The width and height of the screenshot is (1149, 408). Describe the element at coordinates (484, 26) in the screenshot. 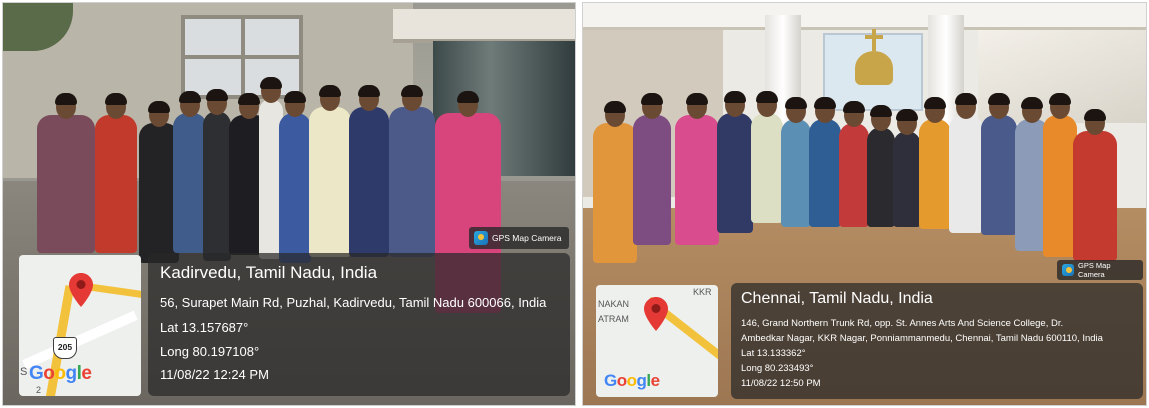

I see `entrance-canopy` at that location.